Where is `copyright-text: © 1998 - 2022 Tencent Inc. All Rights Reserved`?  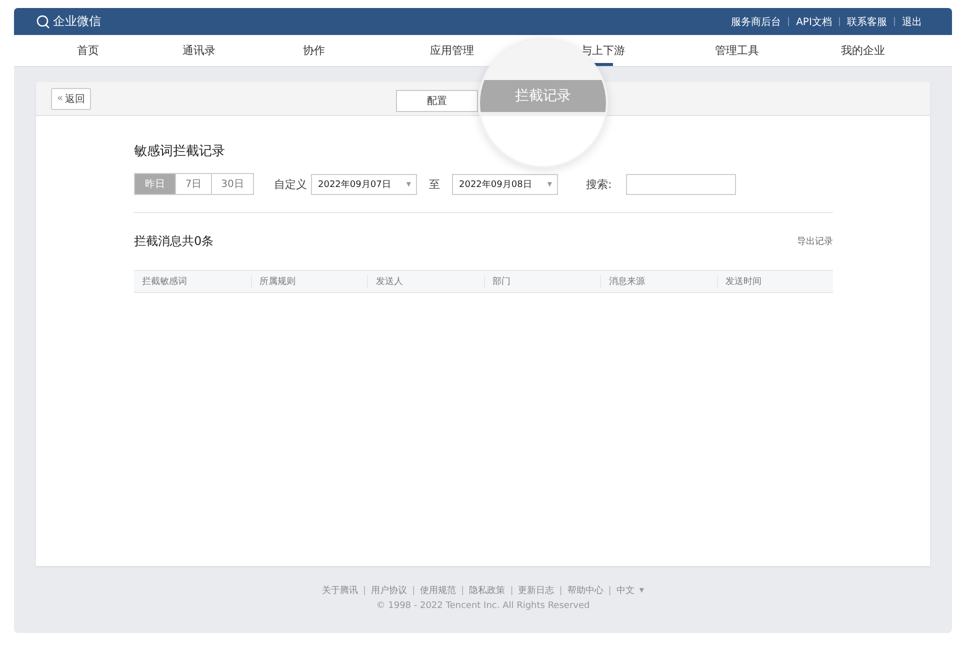 copyright-text: © 1998 - 2022 Tencent Inc. All Rights Reserved is located at coordinates (483, 606).